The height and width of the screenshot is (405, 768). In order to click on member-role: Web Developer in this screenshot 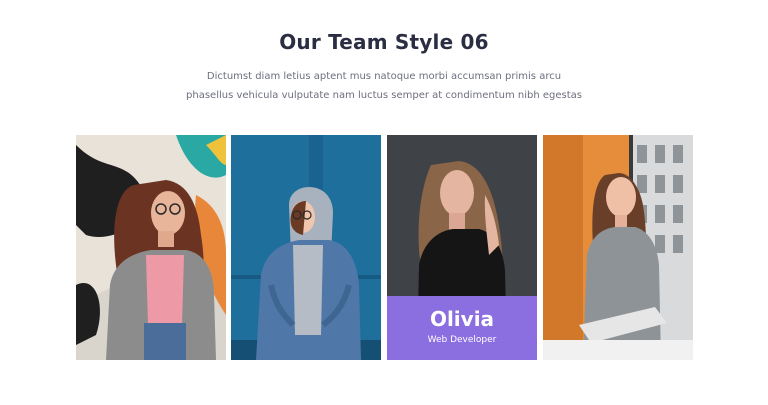, I will do `click(462, 340)`.